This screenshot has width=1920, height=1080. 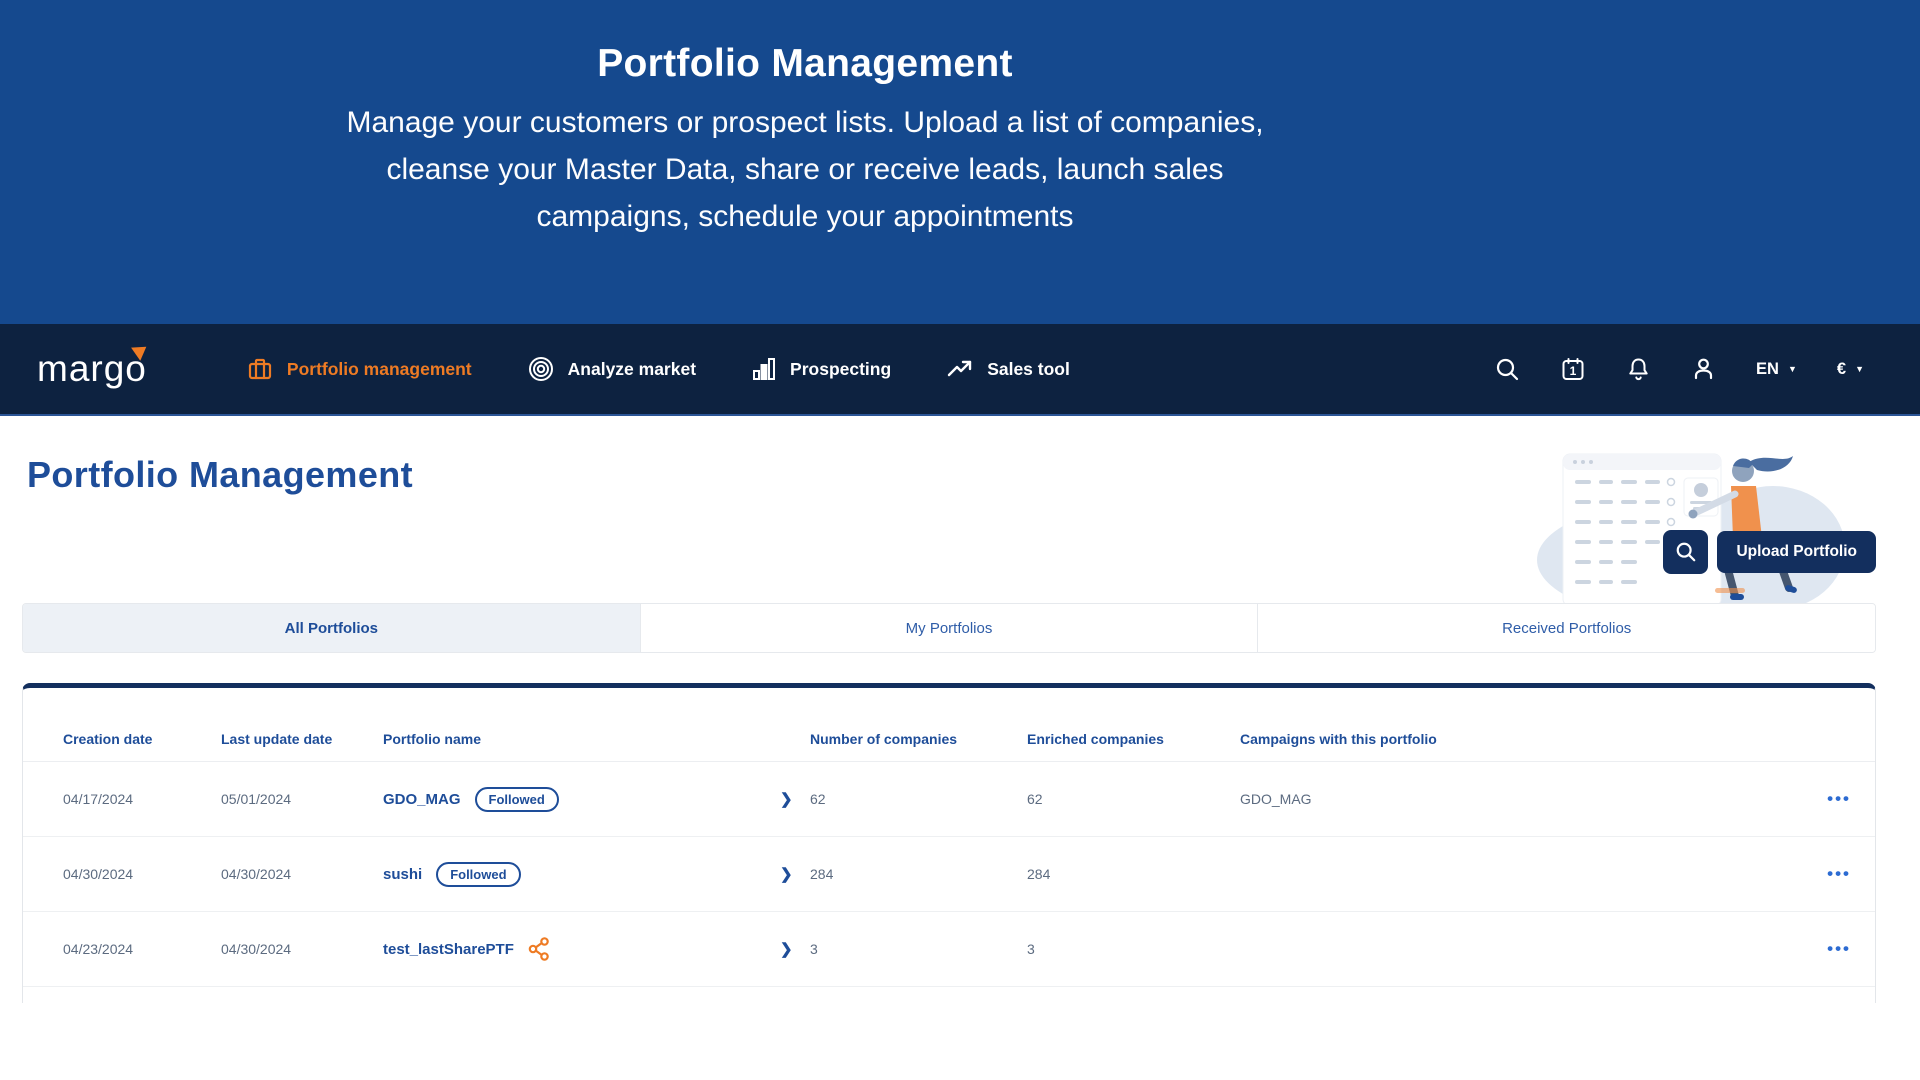 I want to click on cell-enriched-companies: 284, so click(x=1039, y=874).